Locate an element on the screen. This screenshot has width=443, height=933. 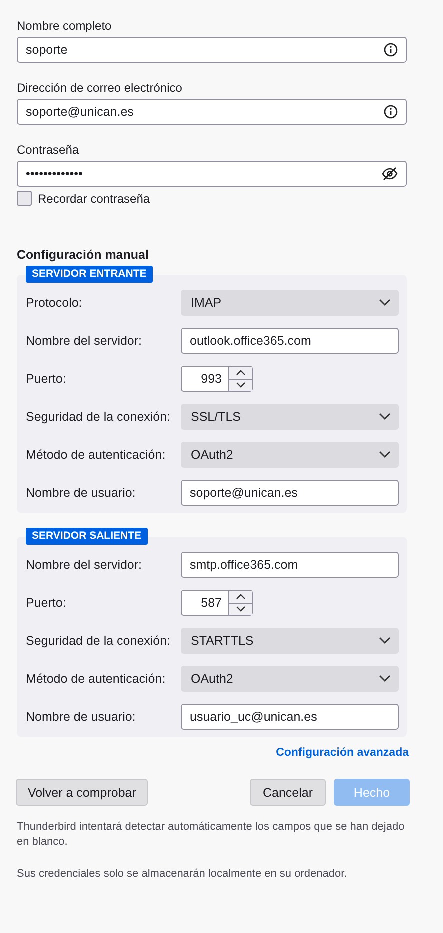
field-label: Nombre completo is located at coordinates (65, 26).